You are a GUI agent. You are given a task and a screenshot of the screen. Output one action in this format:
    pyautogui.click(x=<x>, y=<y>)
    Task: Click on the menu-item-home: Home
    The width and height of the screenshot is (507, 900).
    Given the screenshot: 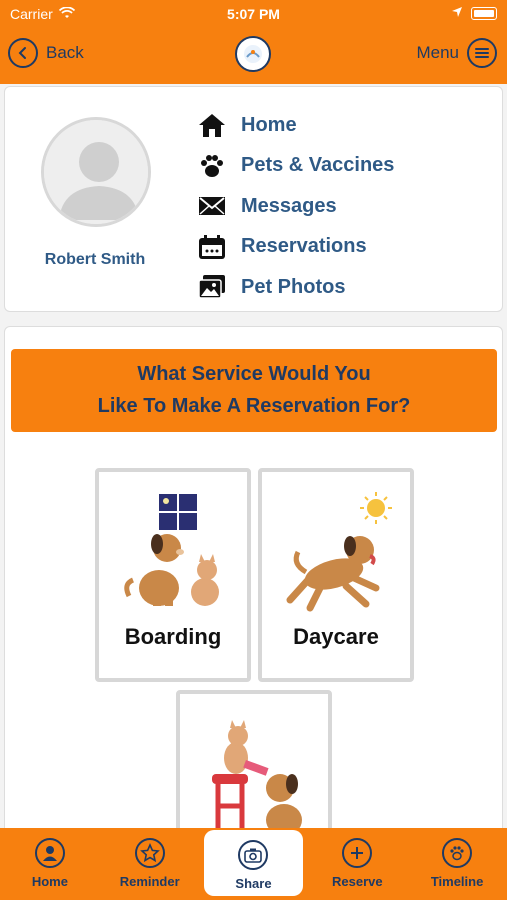 What is the action you would take?
    pyautogui.click(x=295, y=125)
    